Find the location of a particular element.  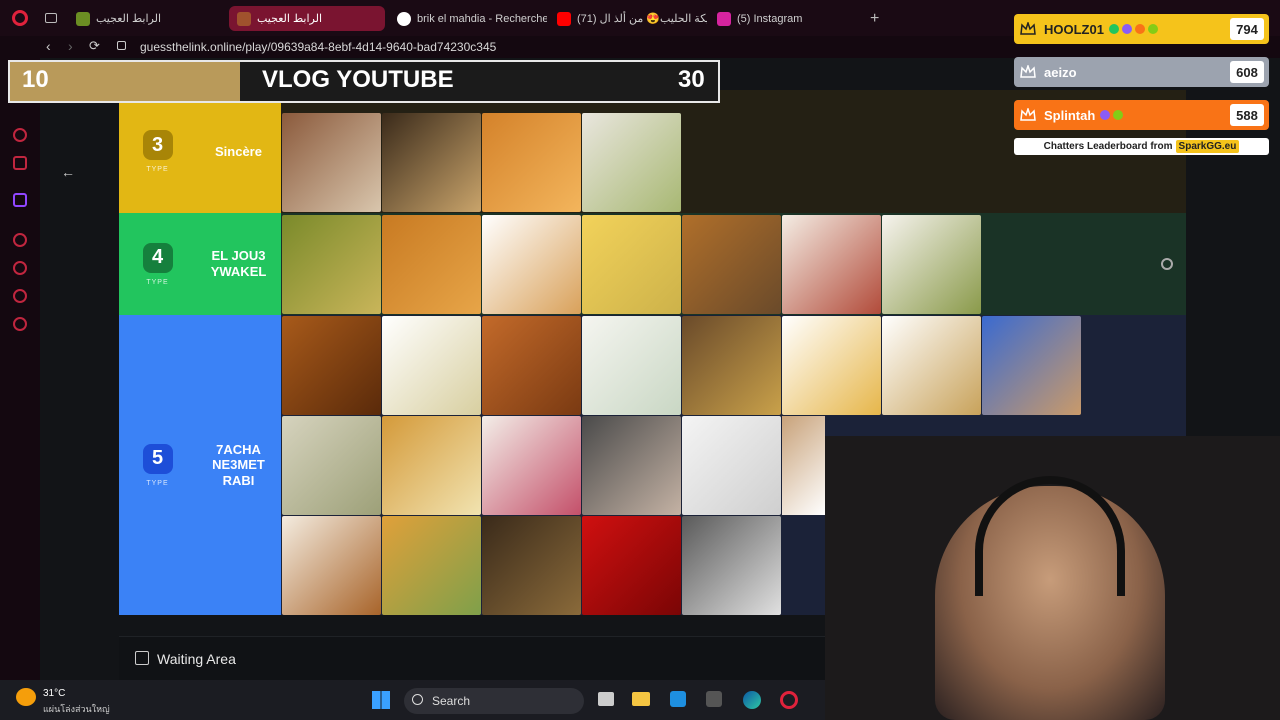

leaderboard-name: Splintah is located at coordinates (1070, 115).